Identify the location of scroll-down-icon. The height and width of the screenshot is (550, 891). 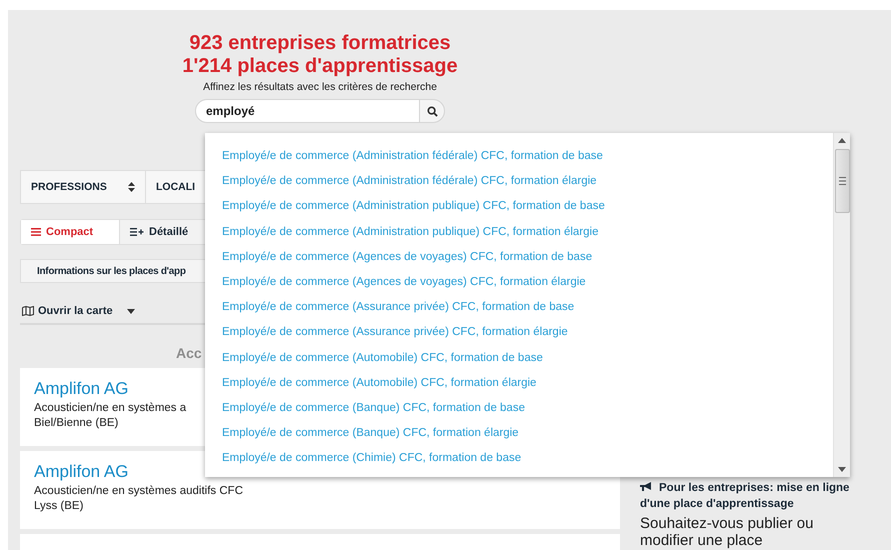
(842, 469).